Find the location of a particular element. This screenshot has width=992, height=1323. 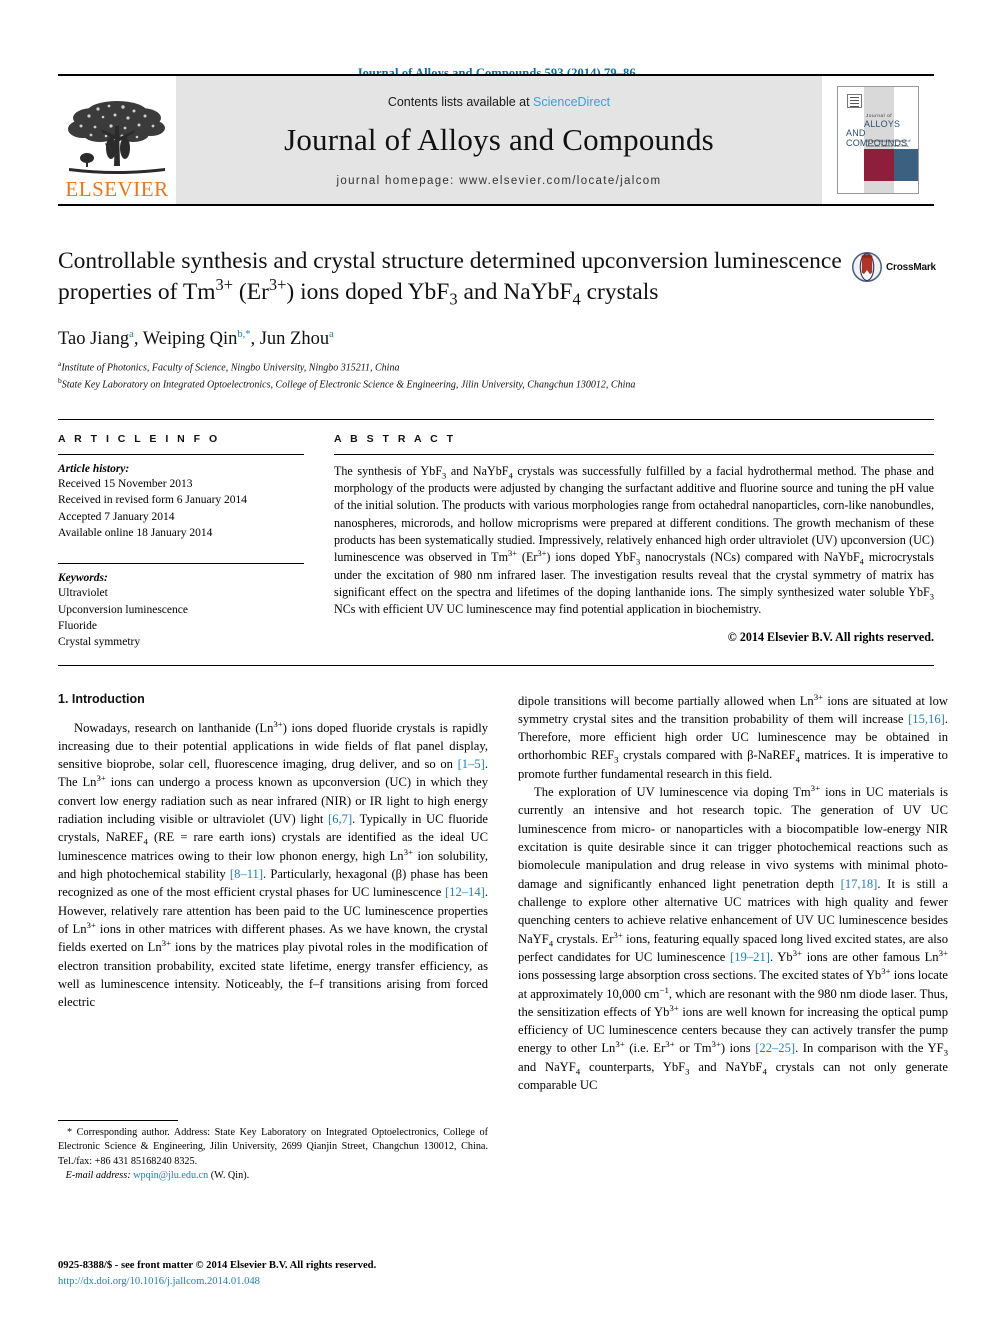

title-line-3: crystals is located at coordinates (622, 291).